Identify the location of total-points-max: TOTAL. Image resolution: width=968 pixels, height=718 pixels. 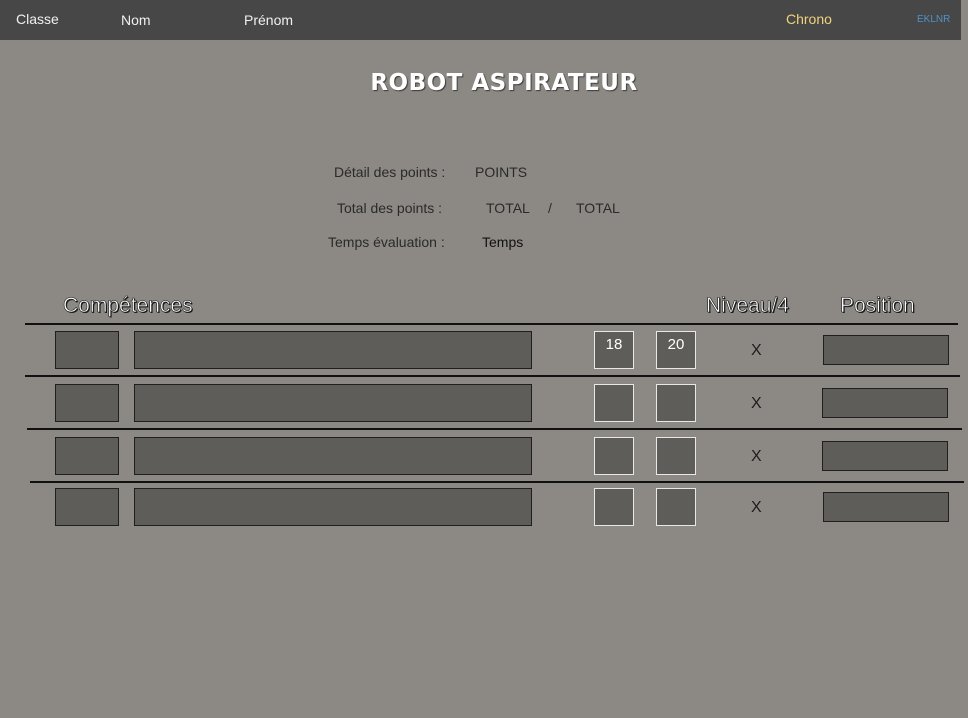
(598, 208).